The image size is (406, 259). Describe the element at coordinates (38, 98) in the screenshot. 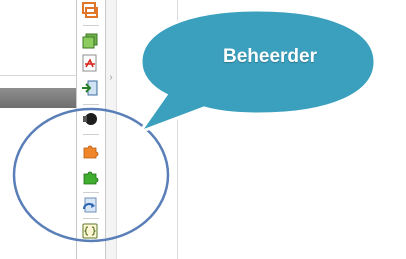

I see `grey-header-bar` at that location.